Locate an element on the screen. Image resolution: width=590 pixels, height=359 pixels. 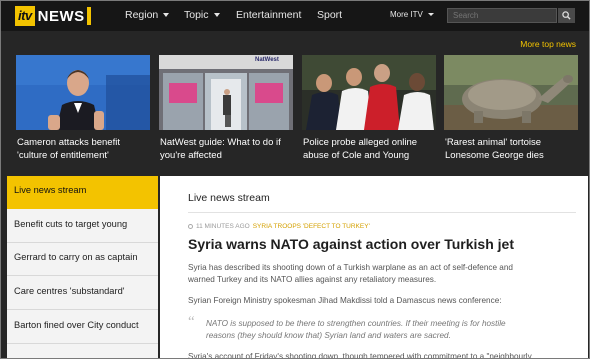
itv-news-logo: itv NEWS is located at coordinates (53, 16).